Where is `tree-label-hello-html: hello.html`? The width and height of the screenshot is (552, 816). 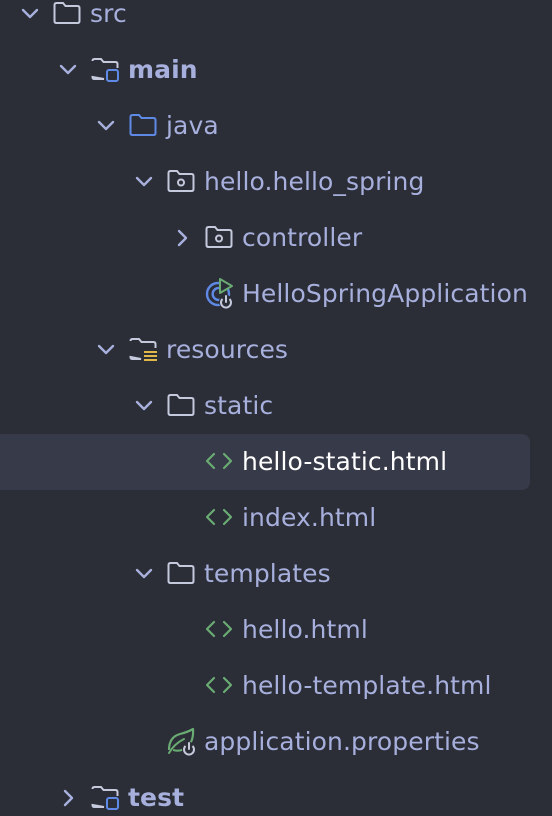 tree-label-hello-html: hello.html is located at coordinates (305, 629).